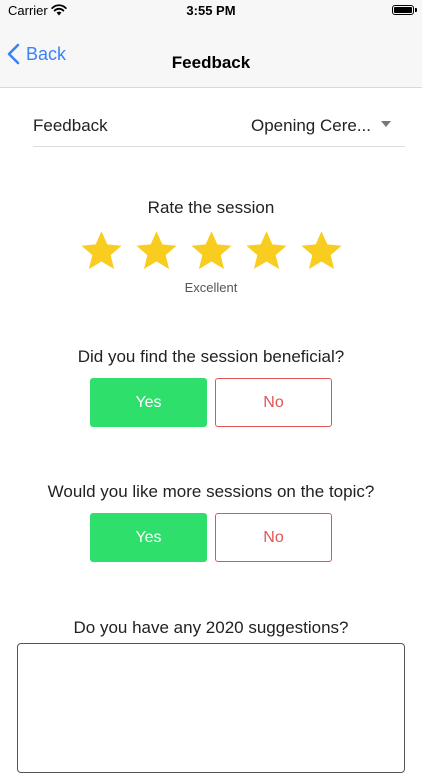 The image size is (422, 773). I want to click on more-sessions-yes-button: Yes, so click(148, 537).